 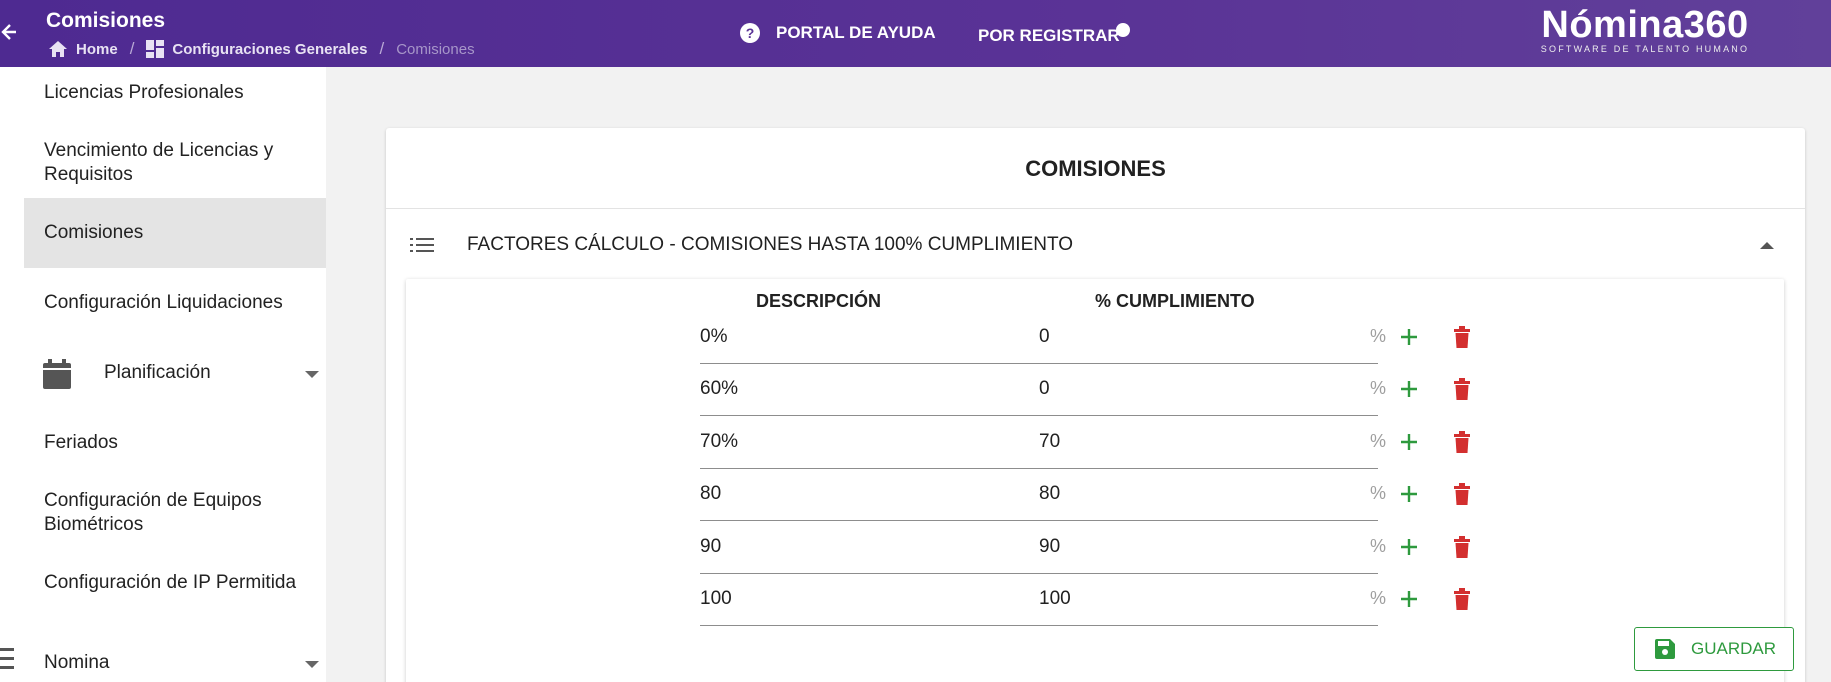 What do you see at coordinates (93, 233) in the screenshot?
I see `sidebar-item-comisiones: Comisiones` at bounding box center [93, 233].